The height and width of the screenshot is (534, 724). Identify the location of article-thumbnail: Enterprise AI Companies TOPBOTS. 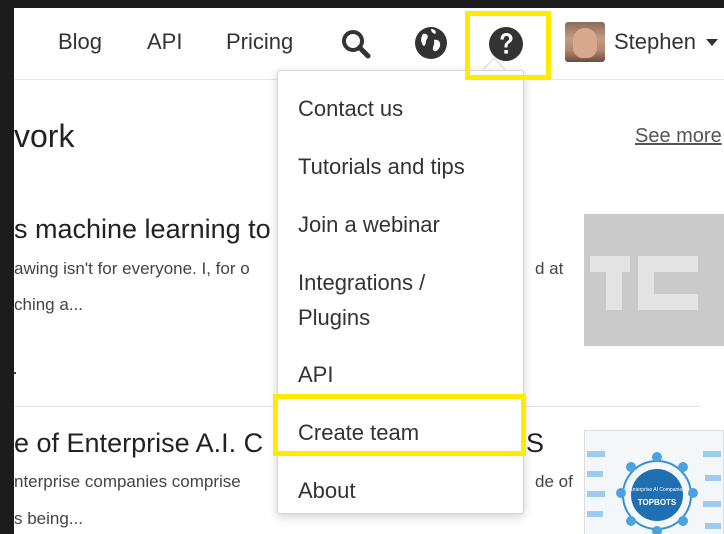
(654, 482).